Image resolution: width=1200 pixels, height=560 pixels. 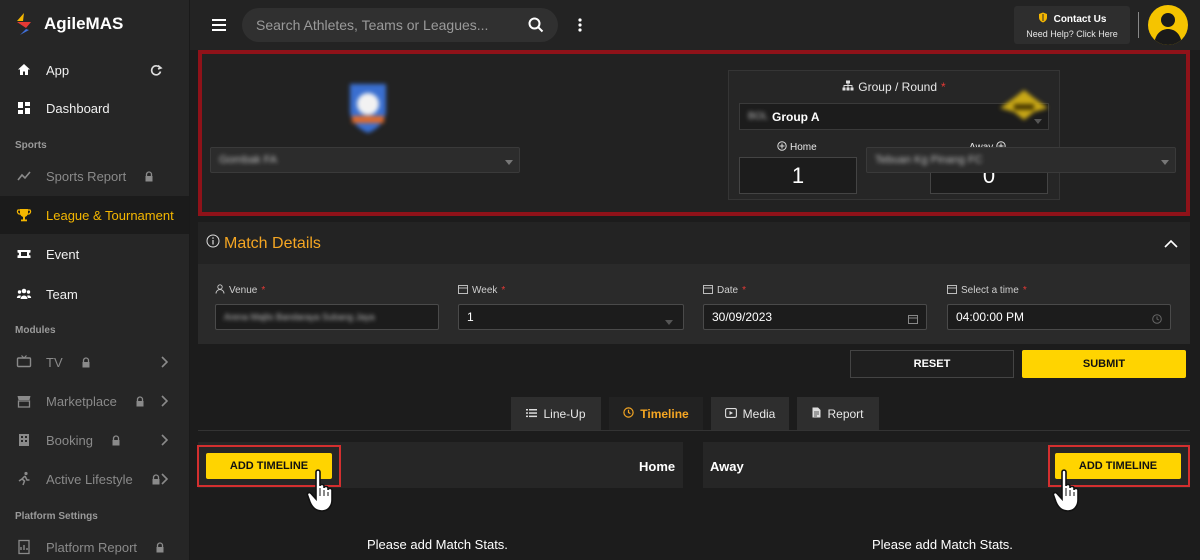 I want to click on venue-select: Arena Majlis Bandaraya Subang Jaya, so click(x=327, y=317).